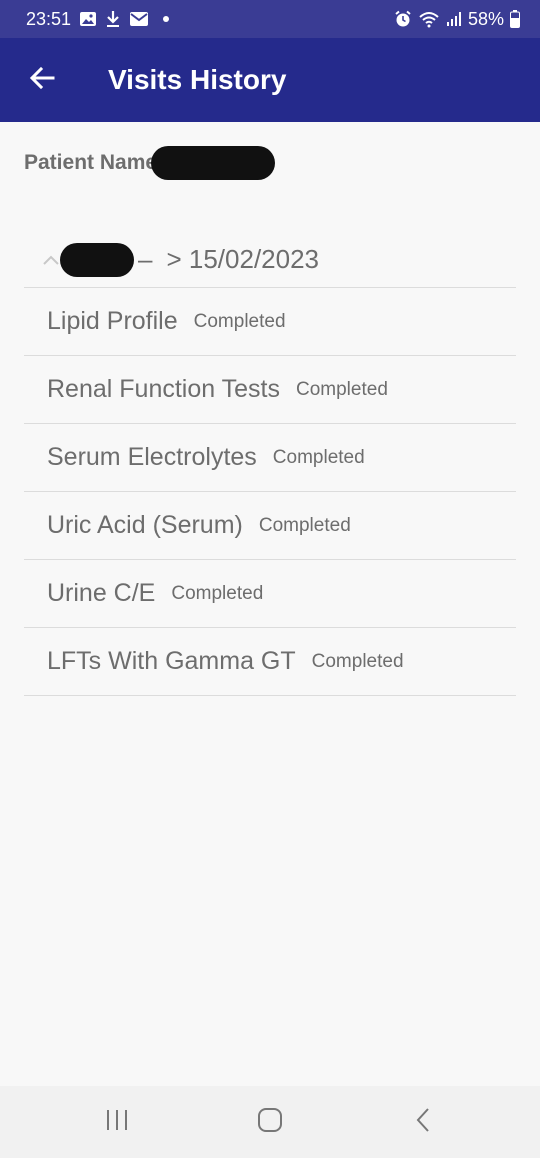  I want to click on alarm-icon, so click(403, 19).